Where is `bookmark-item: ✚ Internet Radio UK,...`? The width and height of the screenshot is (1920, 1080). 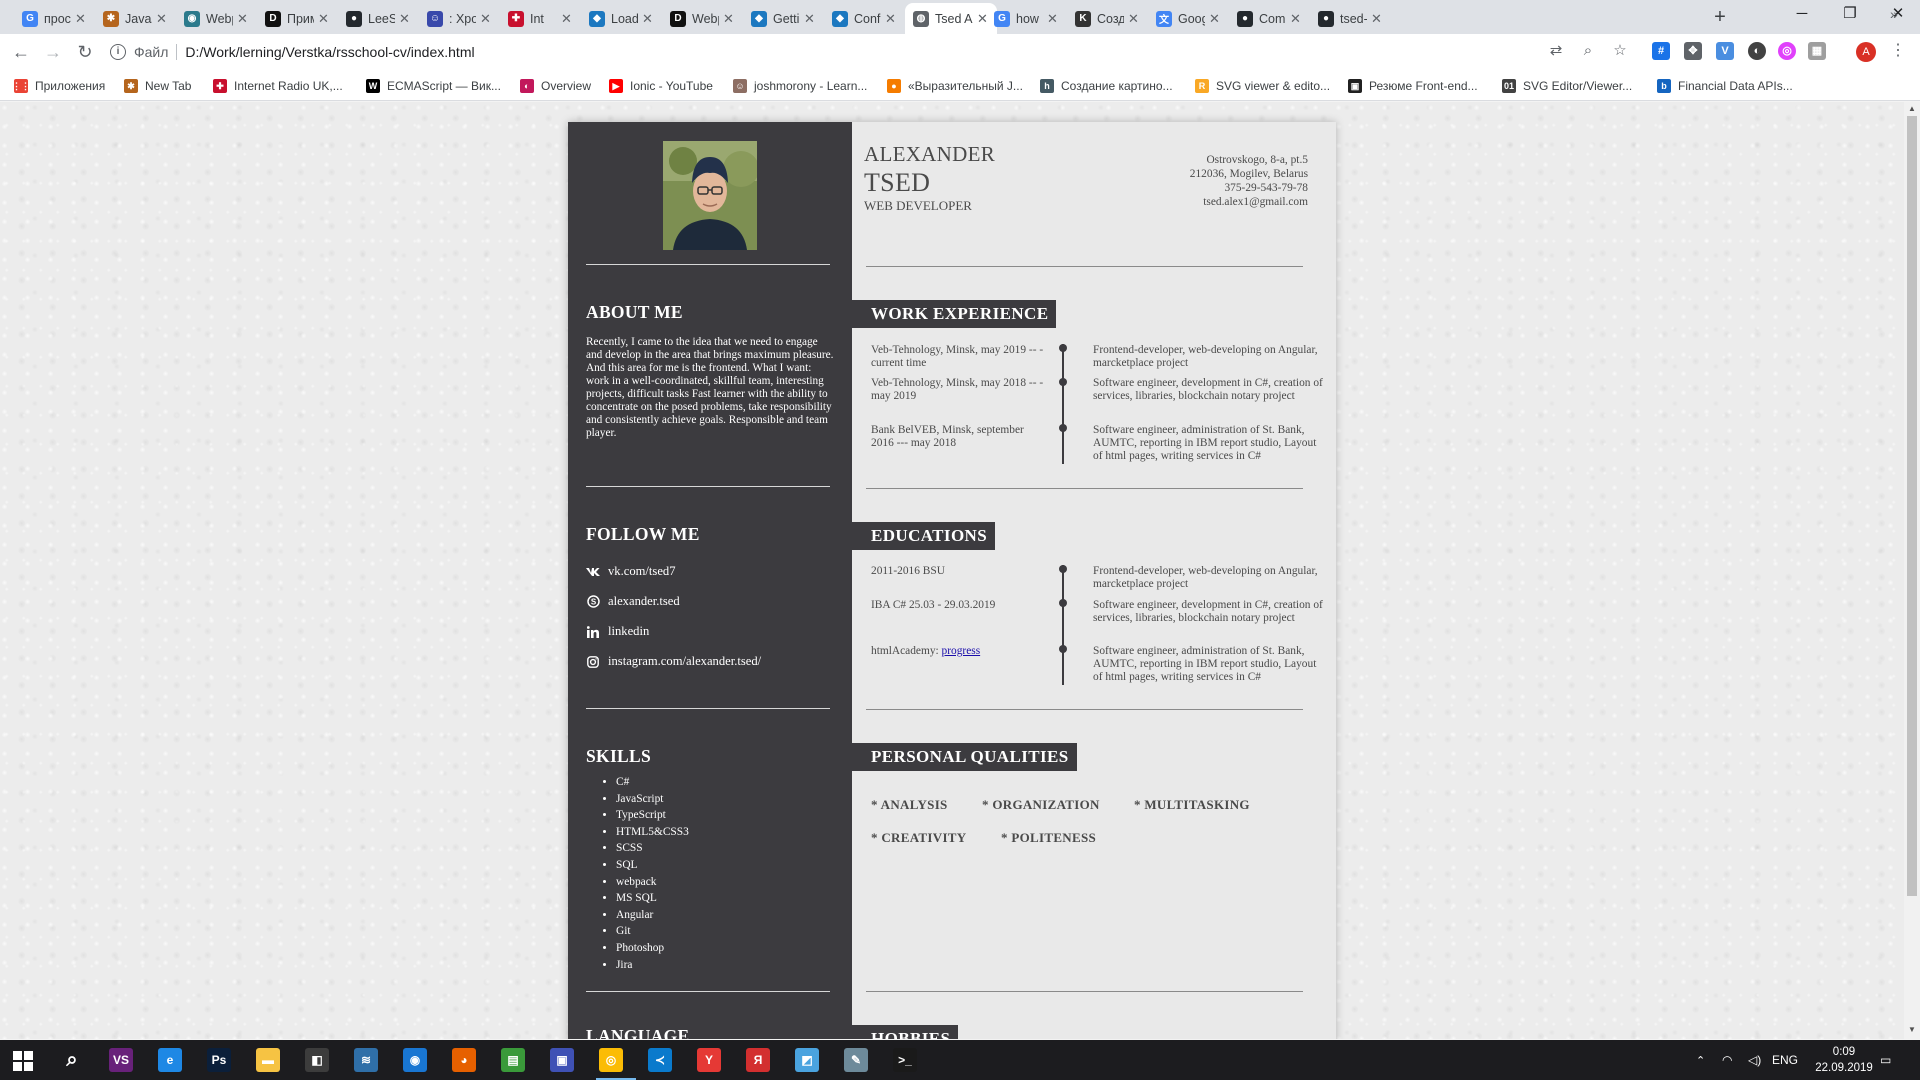
bookmark-item: ✚ Internet Radio UK,... is located at coordinates (278, 86).